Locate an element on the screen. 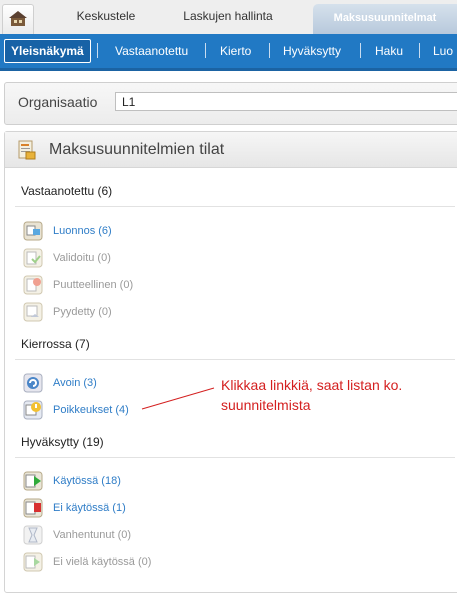 The width and height of the screenshot is (457, 593). status-link: Poikkeukset (4) is located at coordinates (91, 410).